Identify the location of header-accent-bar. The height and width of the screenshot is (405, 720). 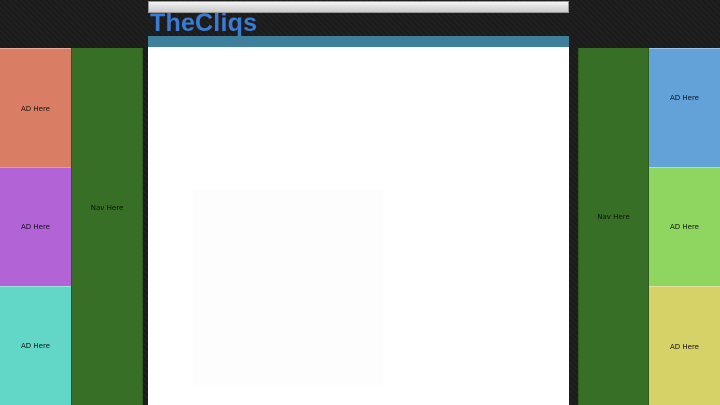
(358, 41).